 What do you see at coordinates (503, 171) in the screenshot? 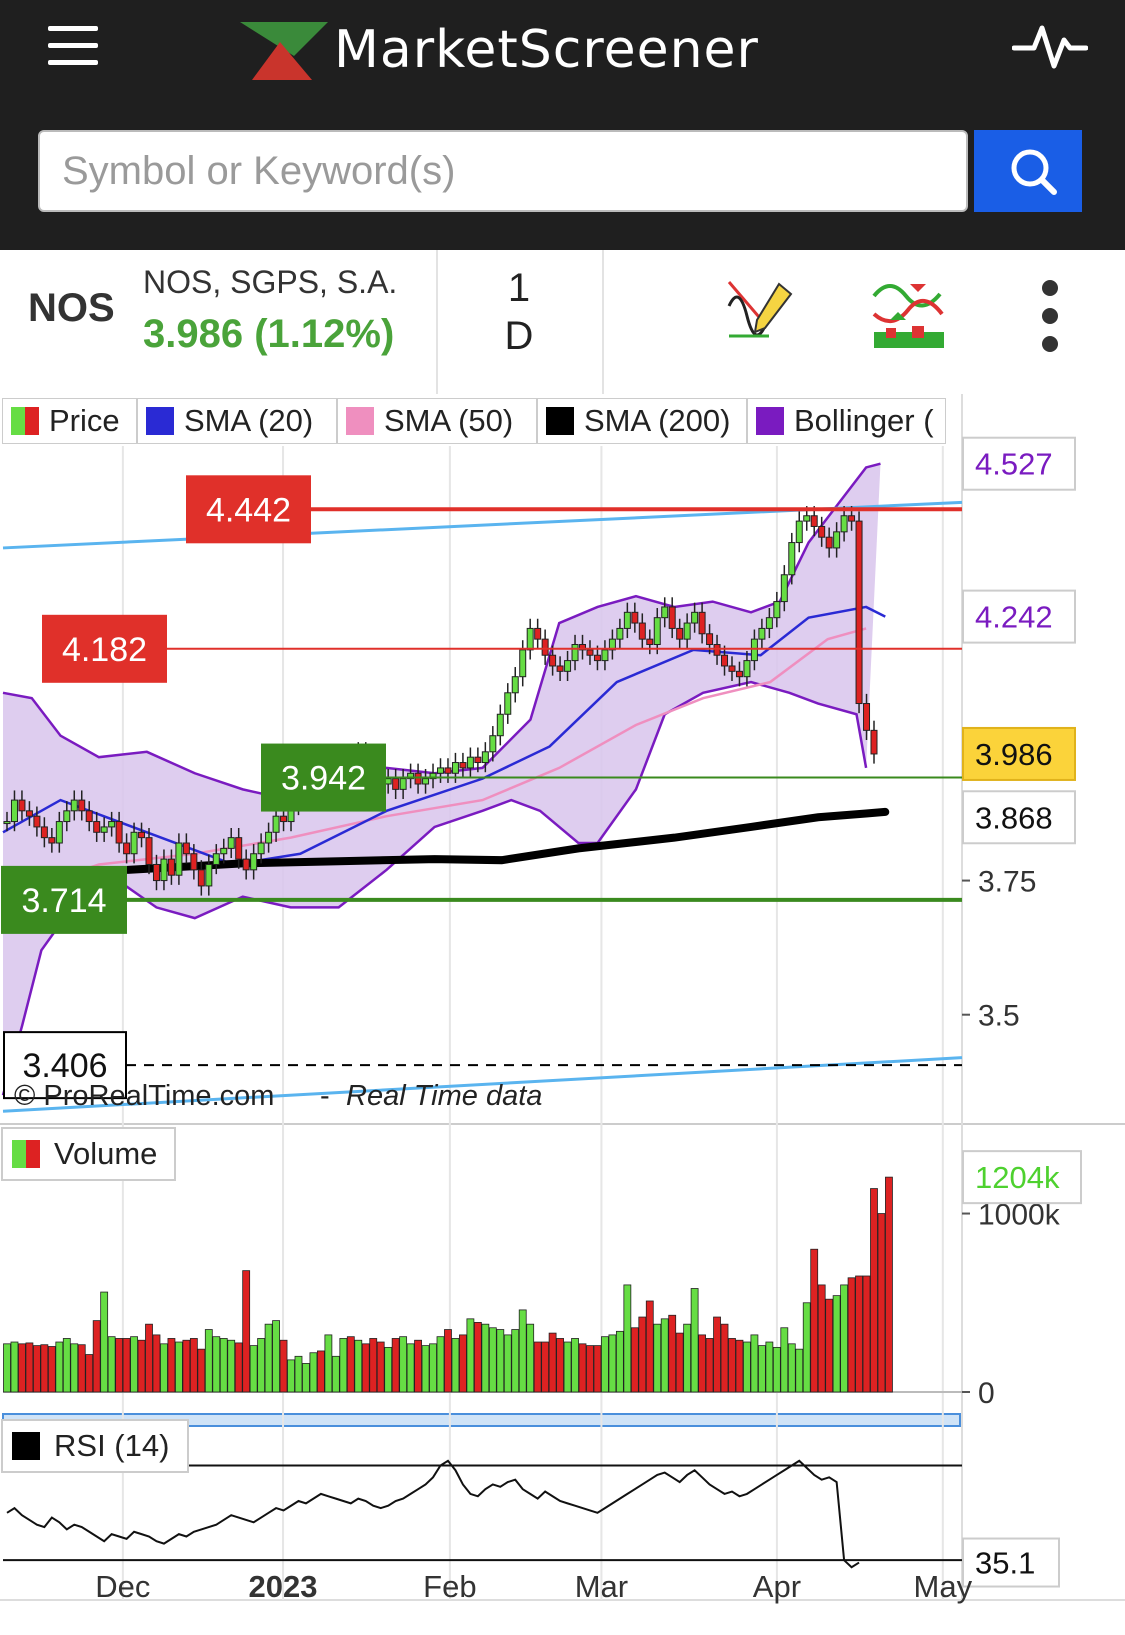
I see `search-input` at bounding box center [503, 171].